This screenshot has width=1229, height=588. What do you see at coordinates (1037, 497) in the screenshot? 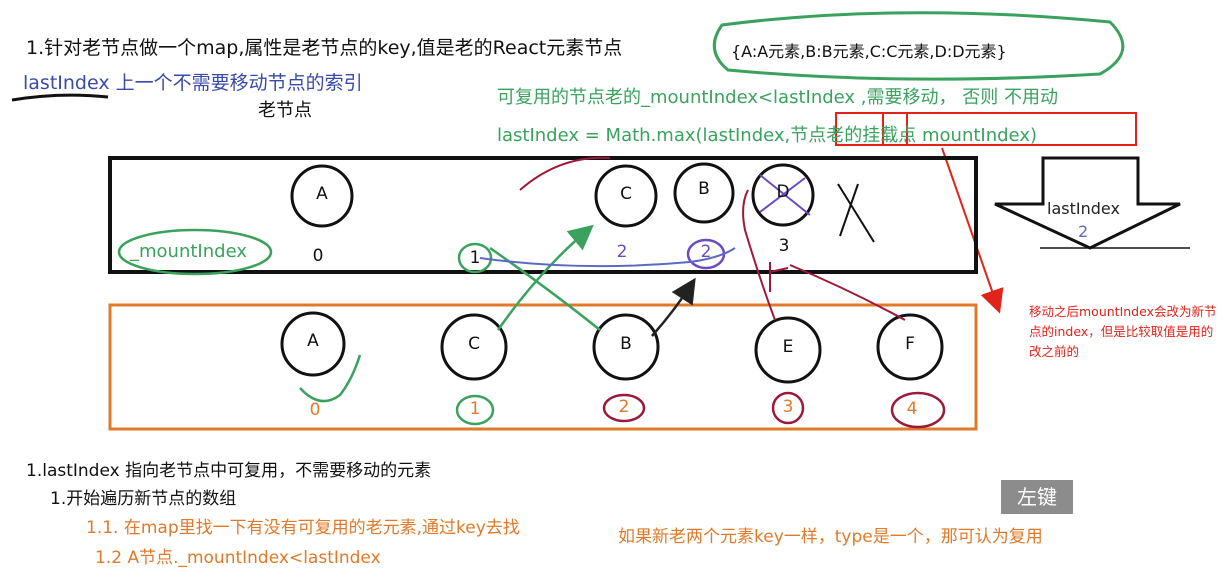
I see `left-click-indicator: 左键` at bounding box center [1037, 497].